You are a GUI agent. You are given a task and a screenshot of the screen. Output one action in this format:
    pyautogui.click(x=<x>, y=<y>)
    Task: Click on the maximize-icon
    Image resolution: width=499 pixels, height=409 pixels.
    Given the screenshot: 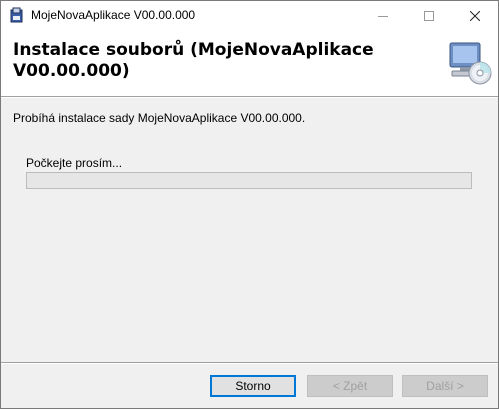 What is the action you would take?
    pyautogui.click(x=429, y=15)
    